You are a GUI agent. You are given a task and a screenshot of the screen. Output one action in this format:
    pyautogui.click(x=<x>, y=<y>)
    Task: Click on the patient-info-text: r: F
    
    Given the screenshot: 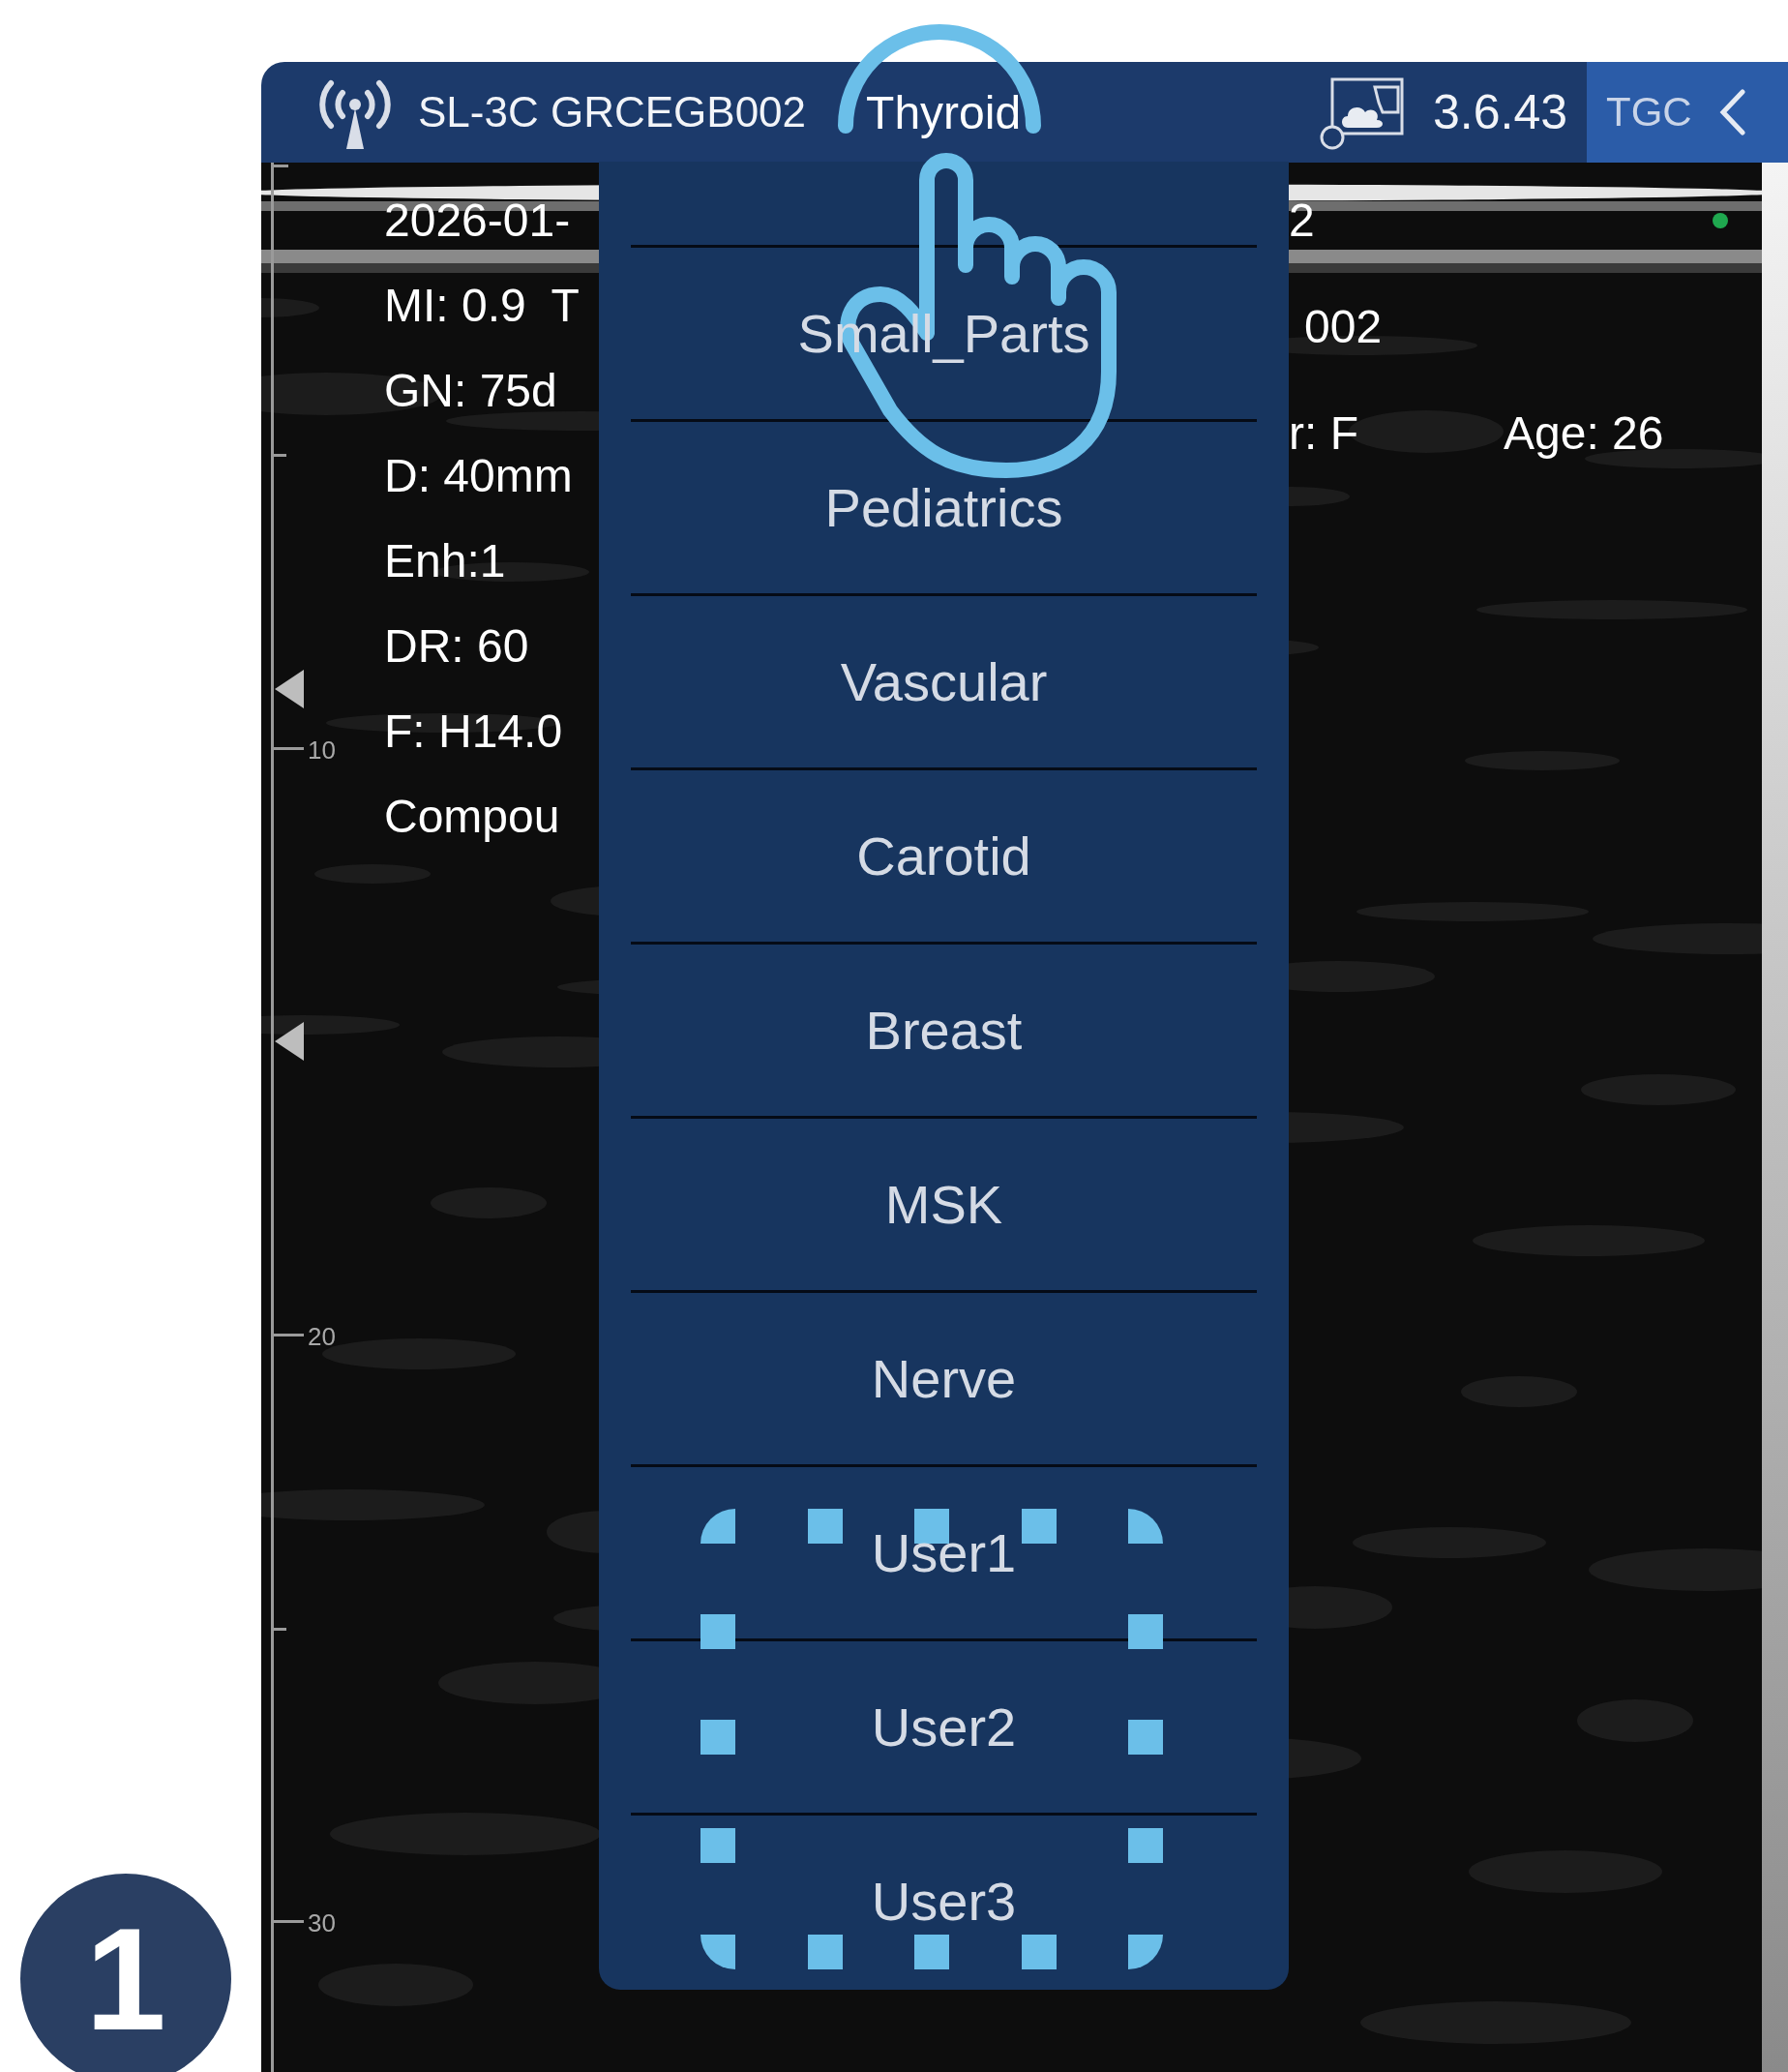 What is the action you would take?
    pyautogui.click(x=1323, y=433)
    